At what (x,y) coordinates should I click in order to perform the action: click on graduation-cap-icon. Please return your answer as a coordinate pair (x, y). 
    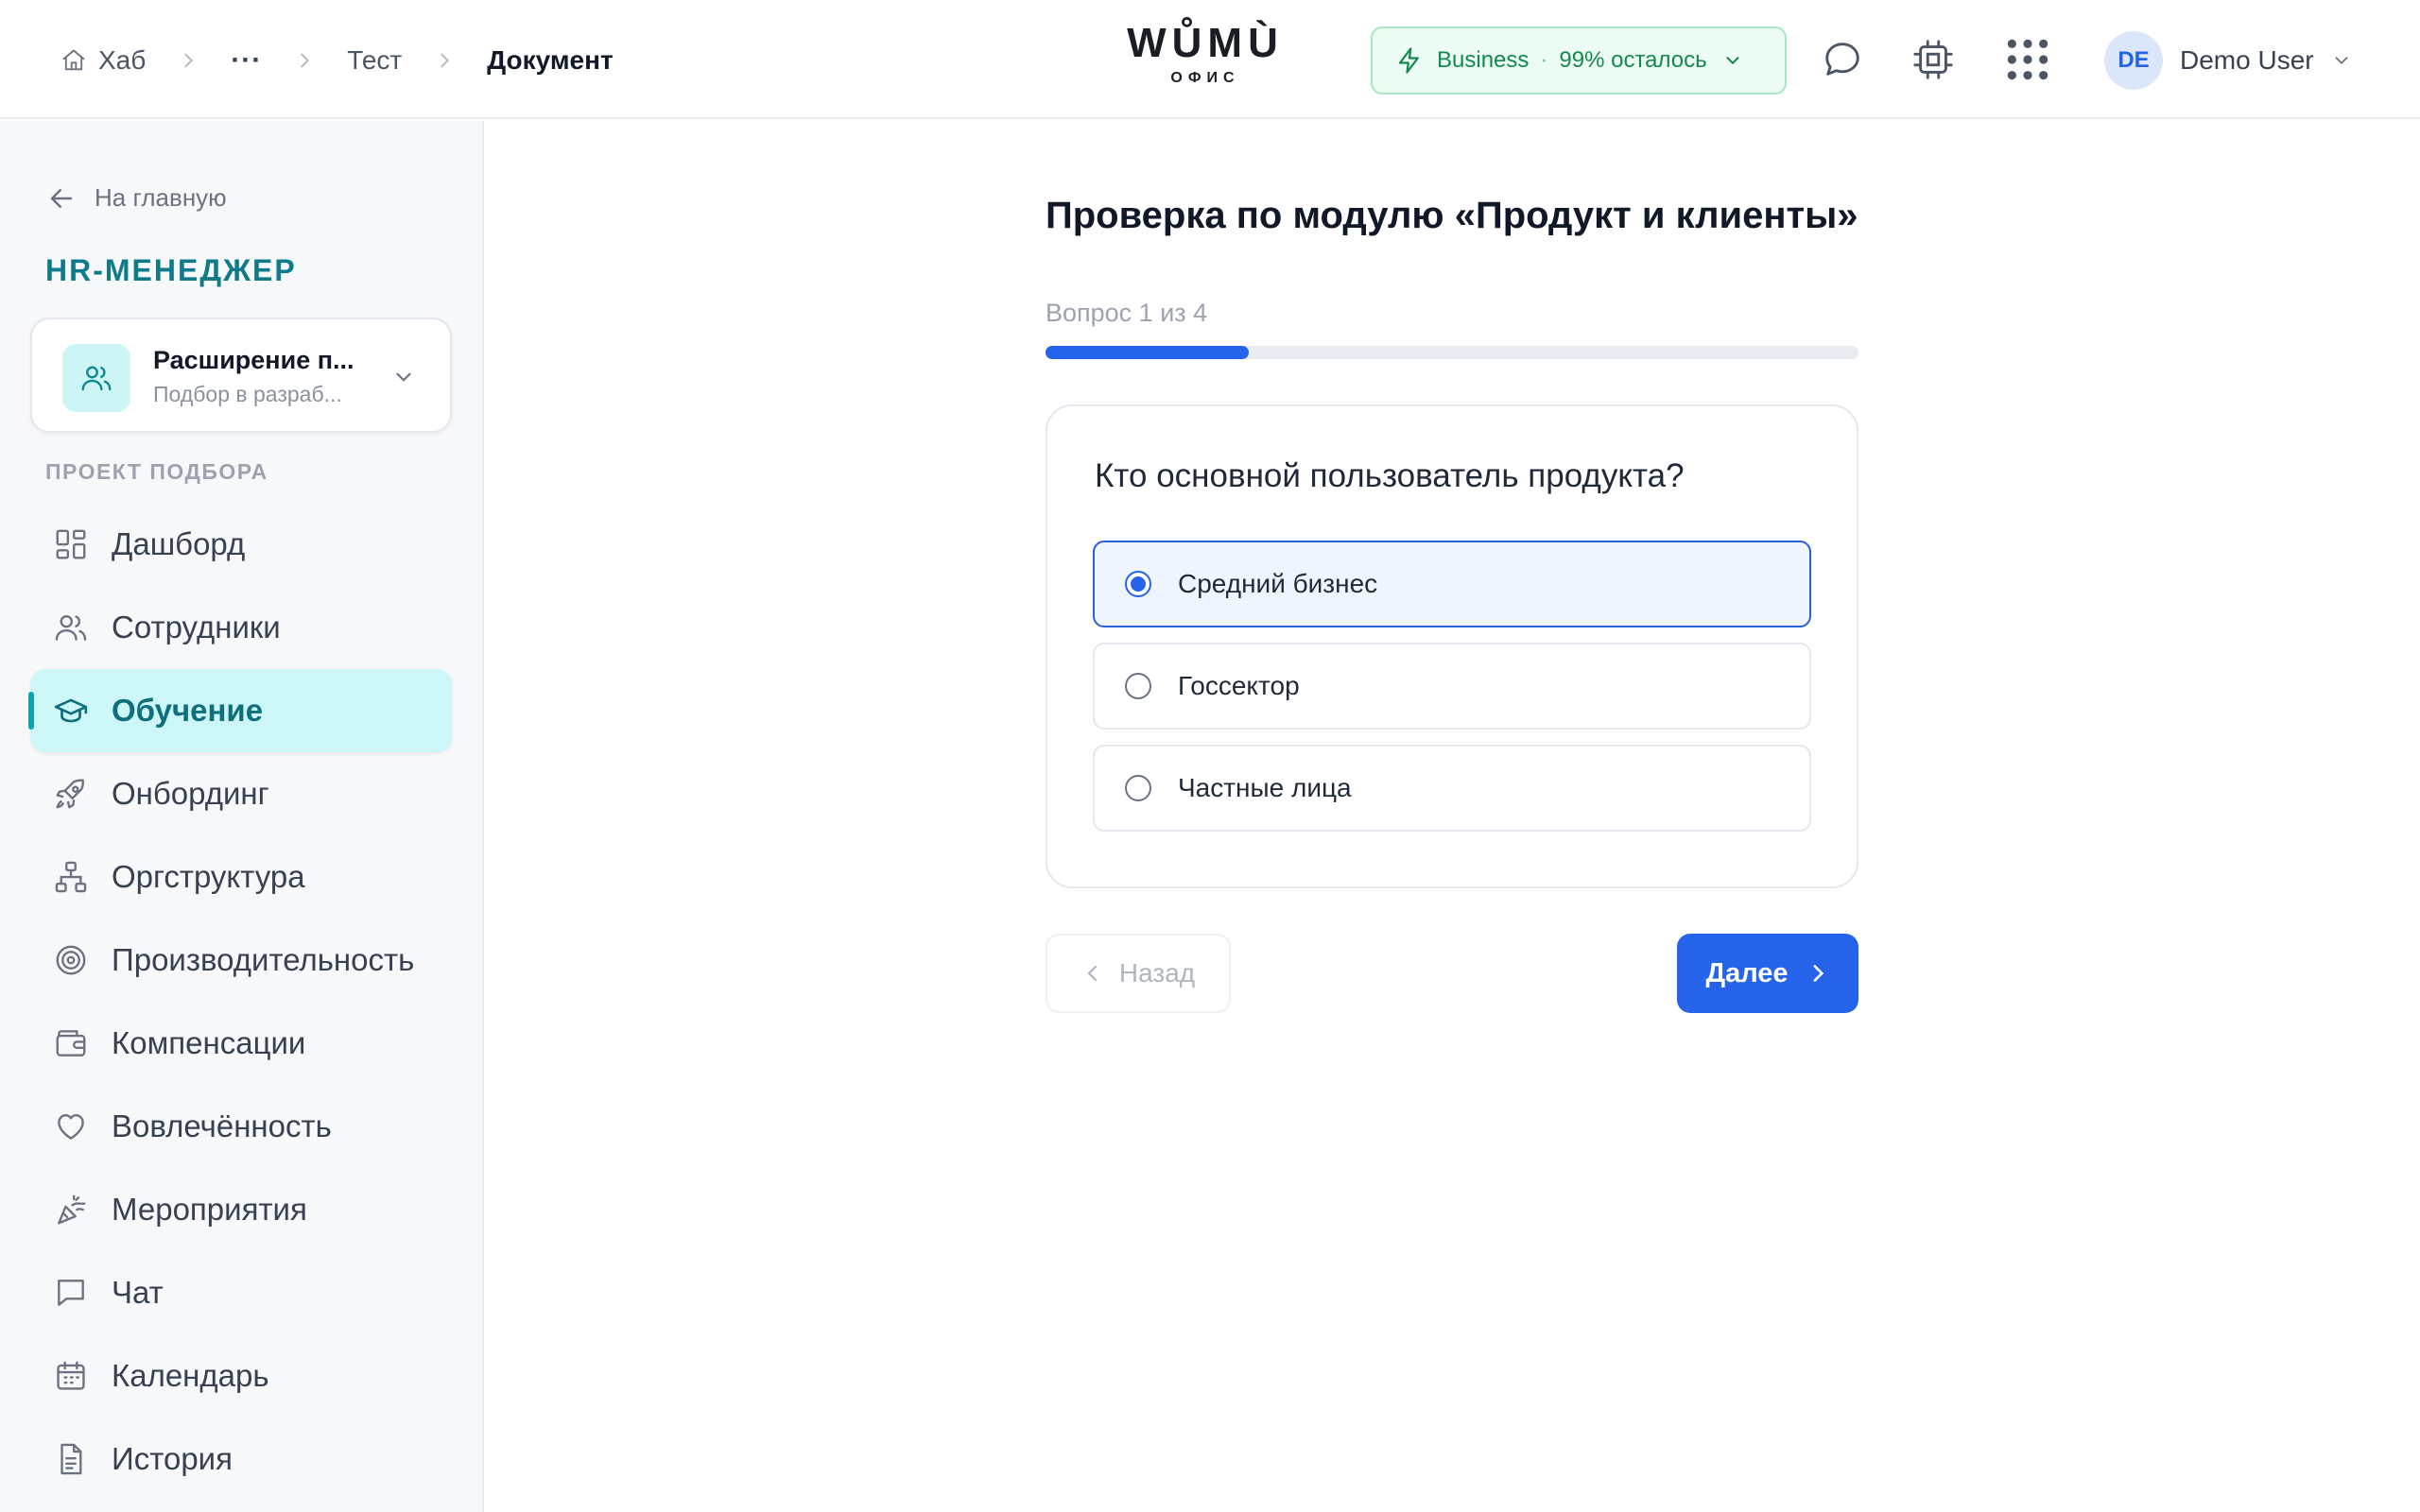
    Looking at the image, I should click on (83, 711).